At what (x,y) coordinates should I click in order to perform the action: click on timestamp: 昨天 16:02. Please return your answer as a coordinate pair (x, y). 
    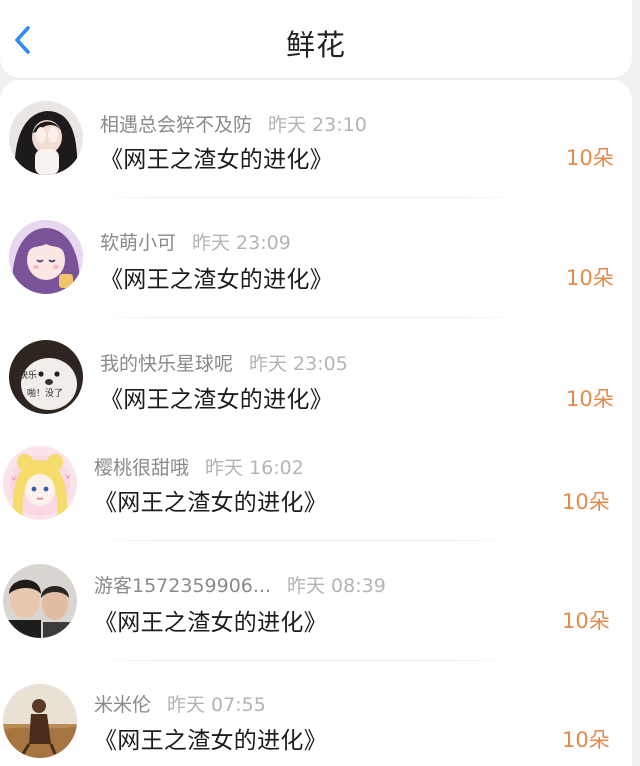
    Looking at the image, I should click on (254, 468).